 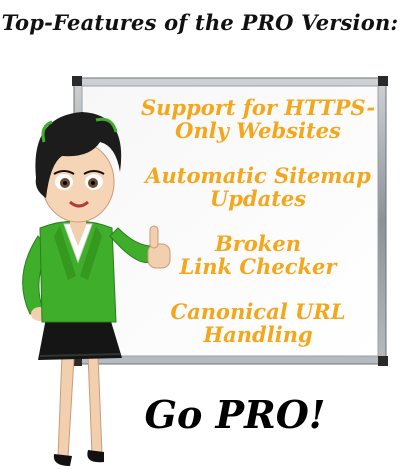 I want to click on feature-item-broken-links: Broken Link Checker, so click(x=258, y=255).